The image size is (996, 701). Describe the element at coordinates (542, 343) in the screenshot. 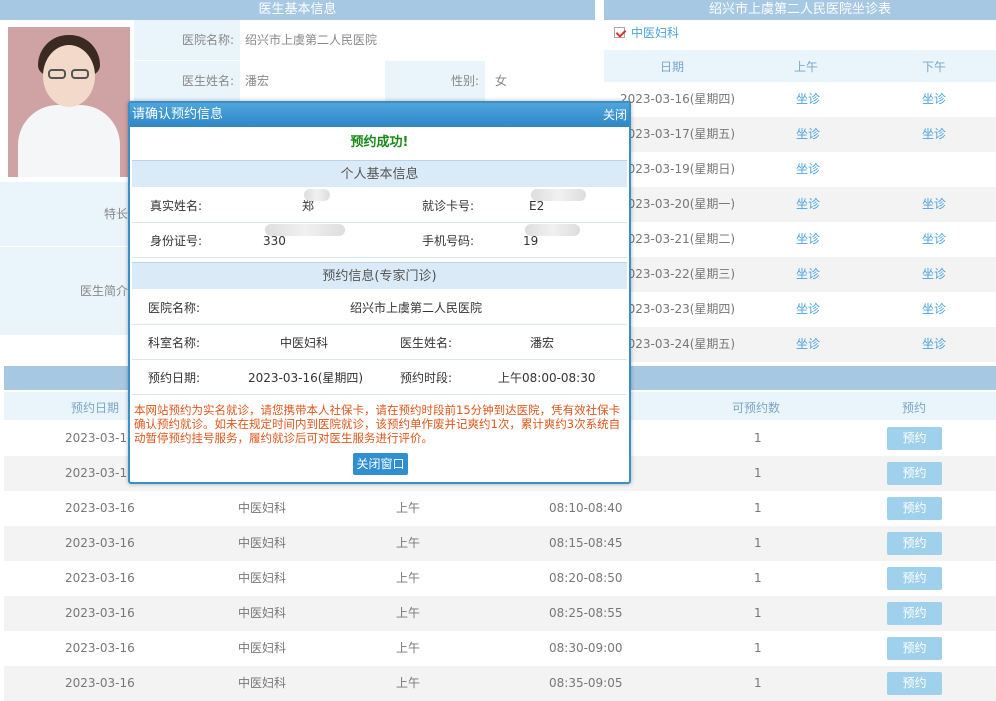

I see `booking-doctor-value: 潘宏` at that location.